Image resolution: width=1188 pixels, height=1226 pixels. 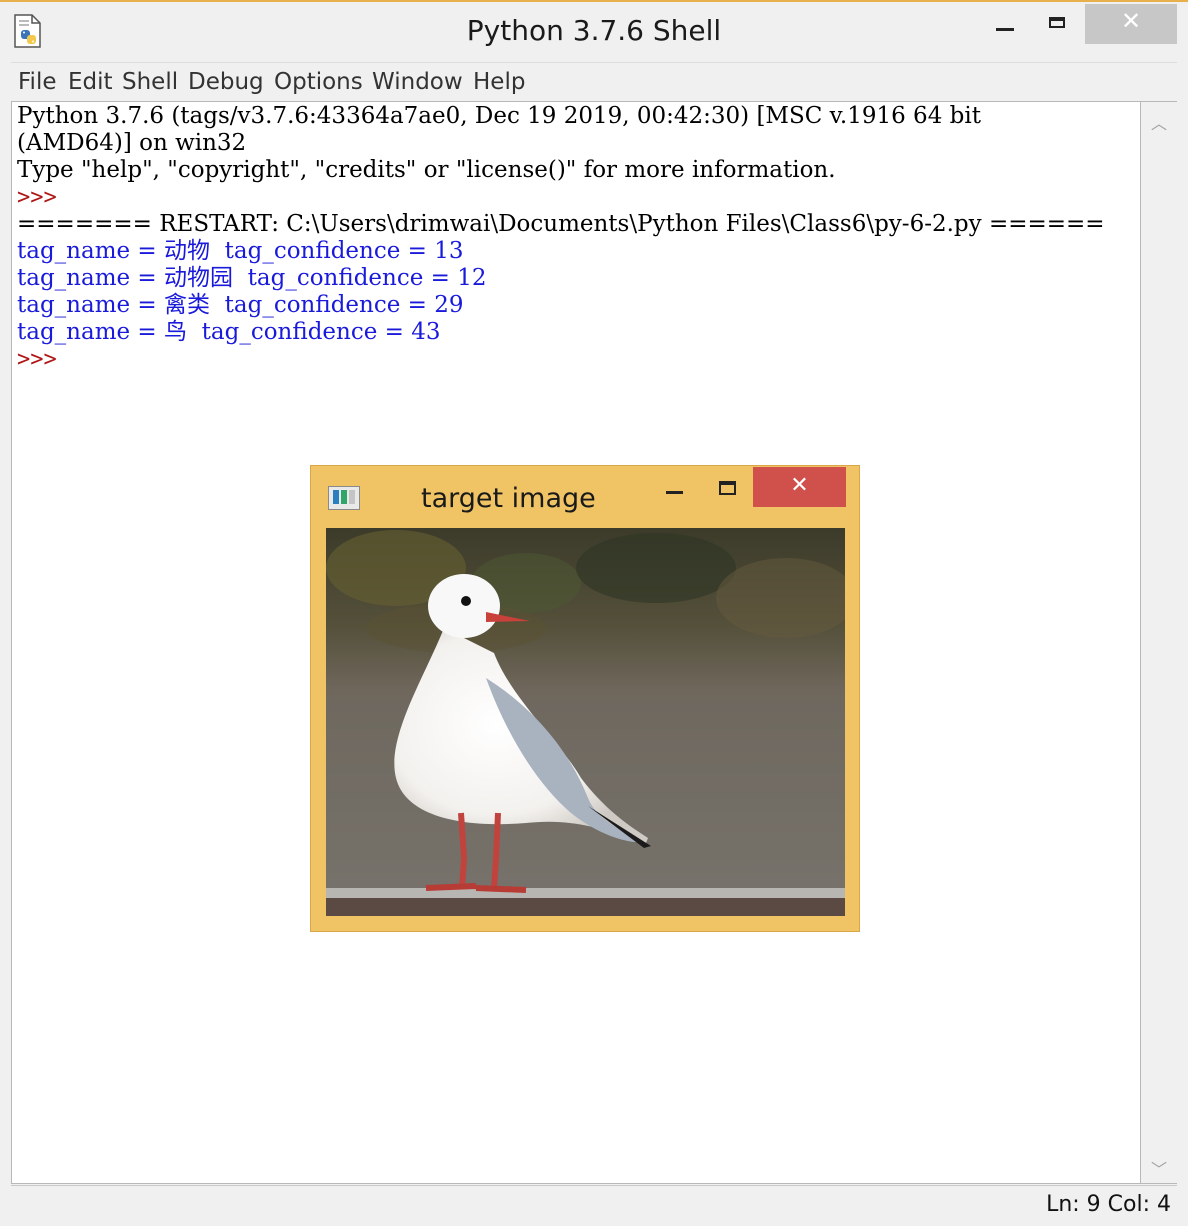 What do you see at coordinates (417, 82) in the screenshot?
I see `menu-window: Window` at bounding box center [417, 82].